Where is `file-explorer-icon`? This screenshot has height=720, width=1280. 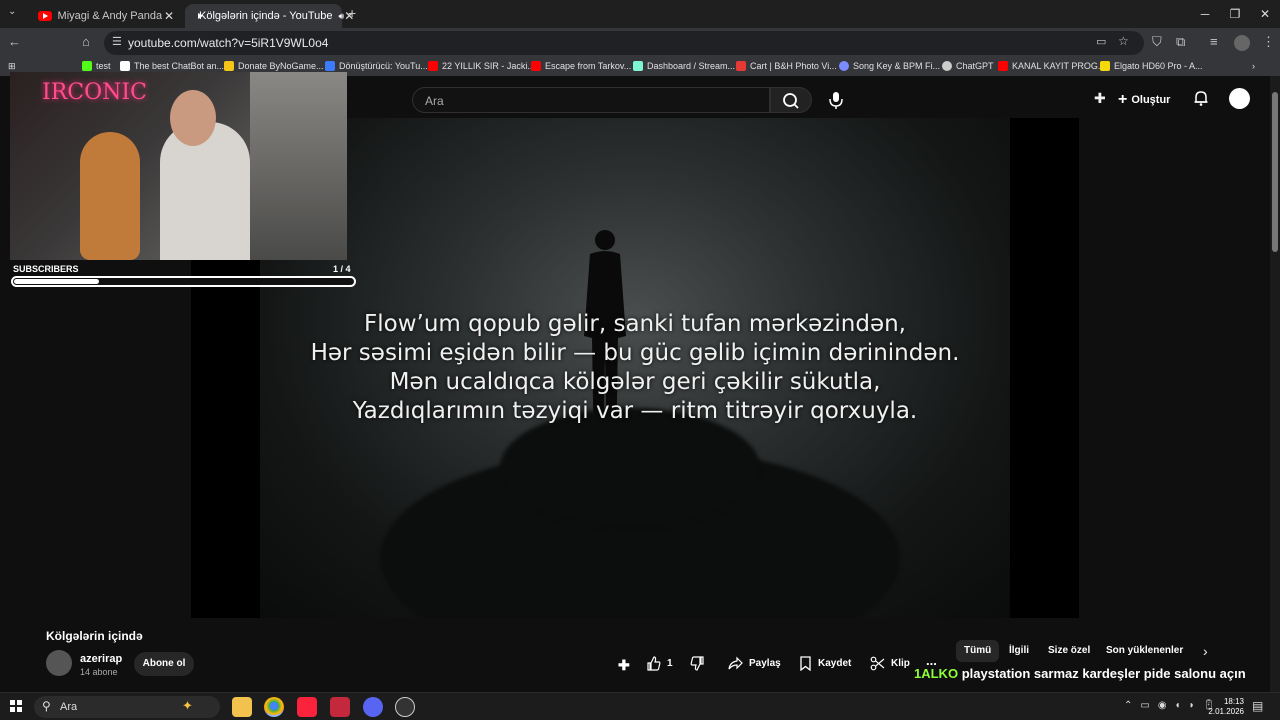 file-explorer-icon is located at coordinates (242, 707).